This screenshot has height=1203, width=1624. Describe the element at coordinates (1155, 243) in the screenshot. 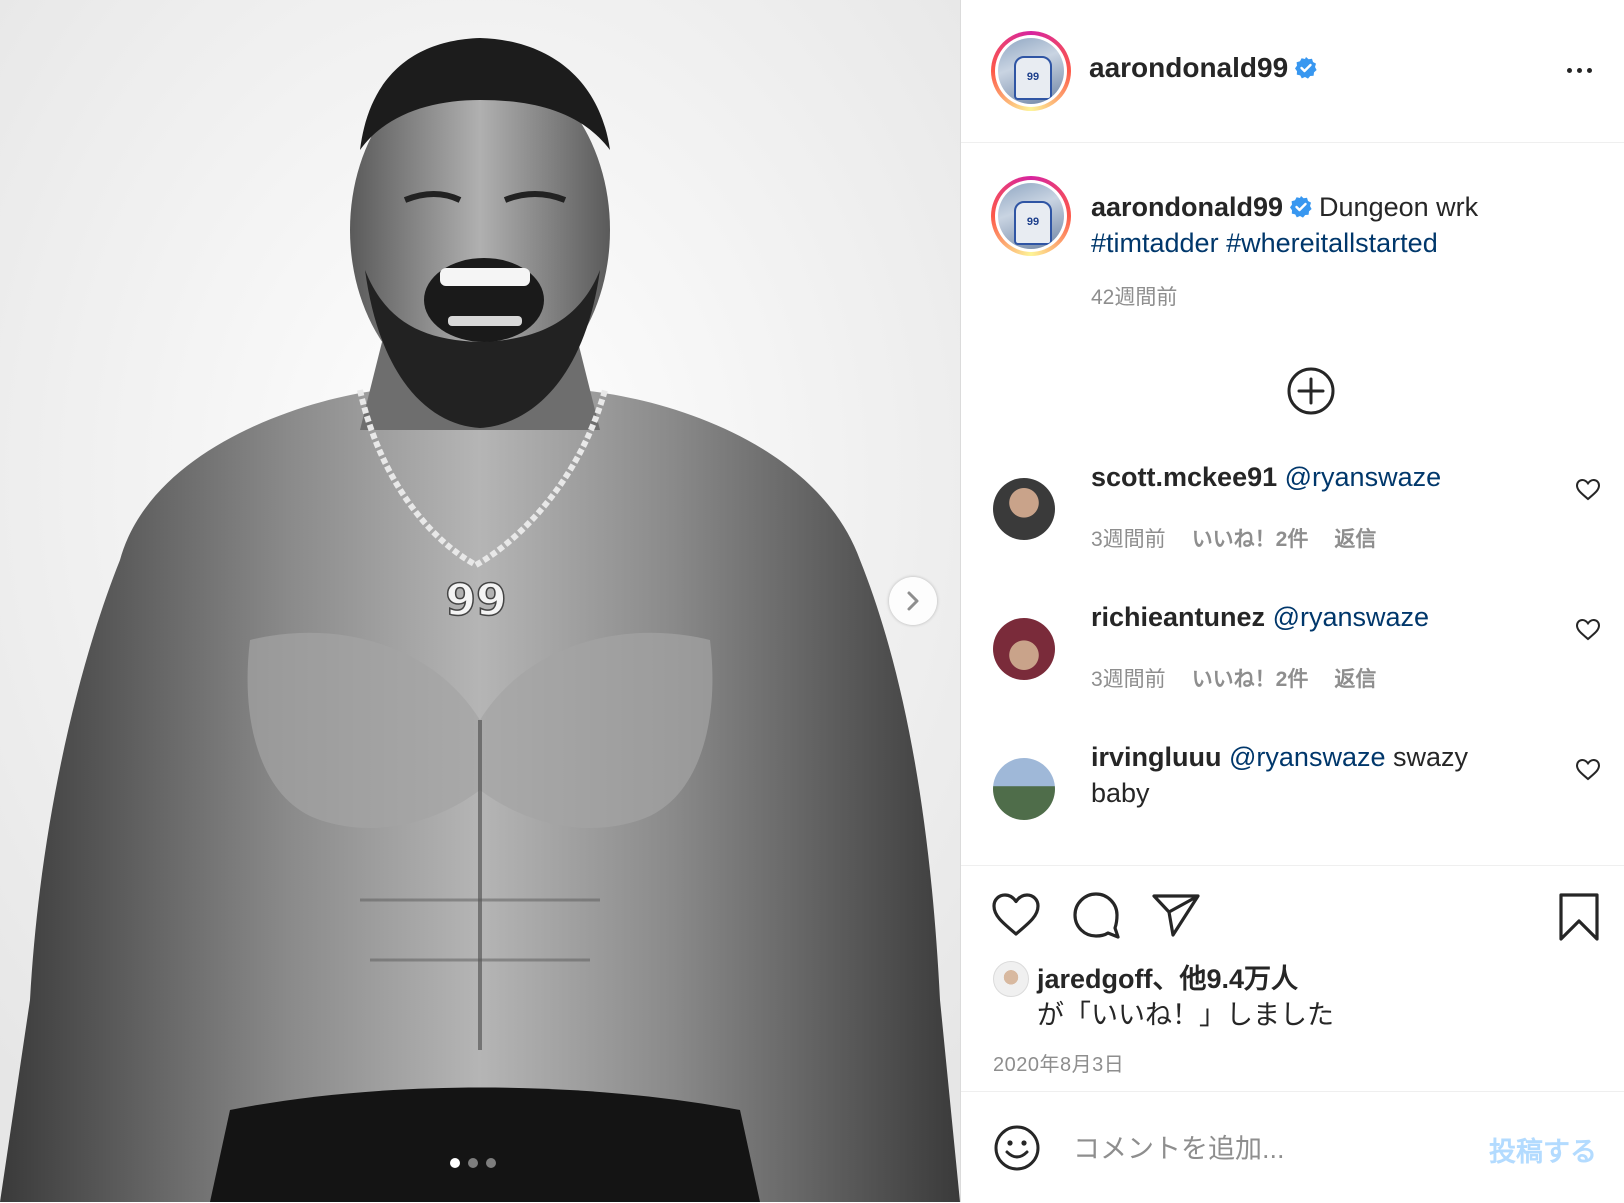

I see `hashtag-link: #timtadder` at that location.